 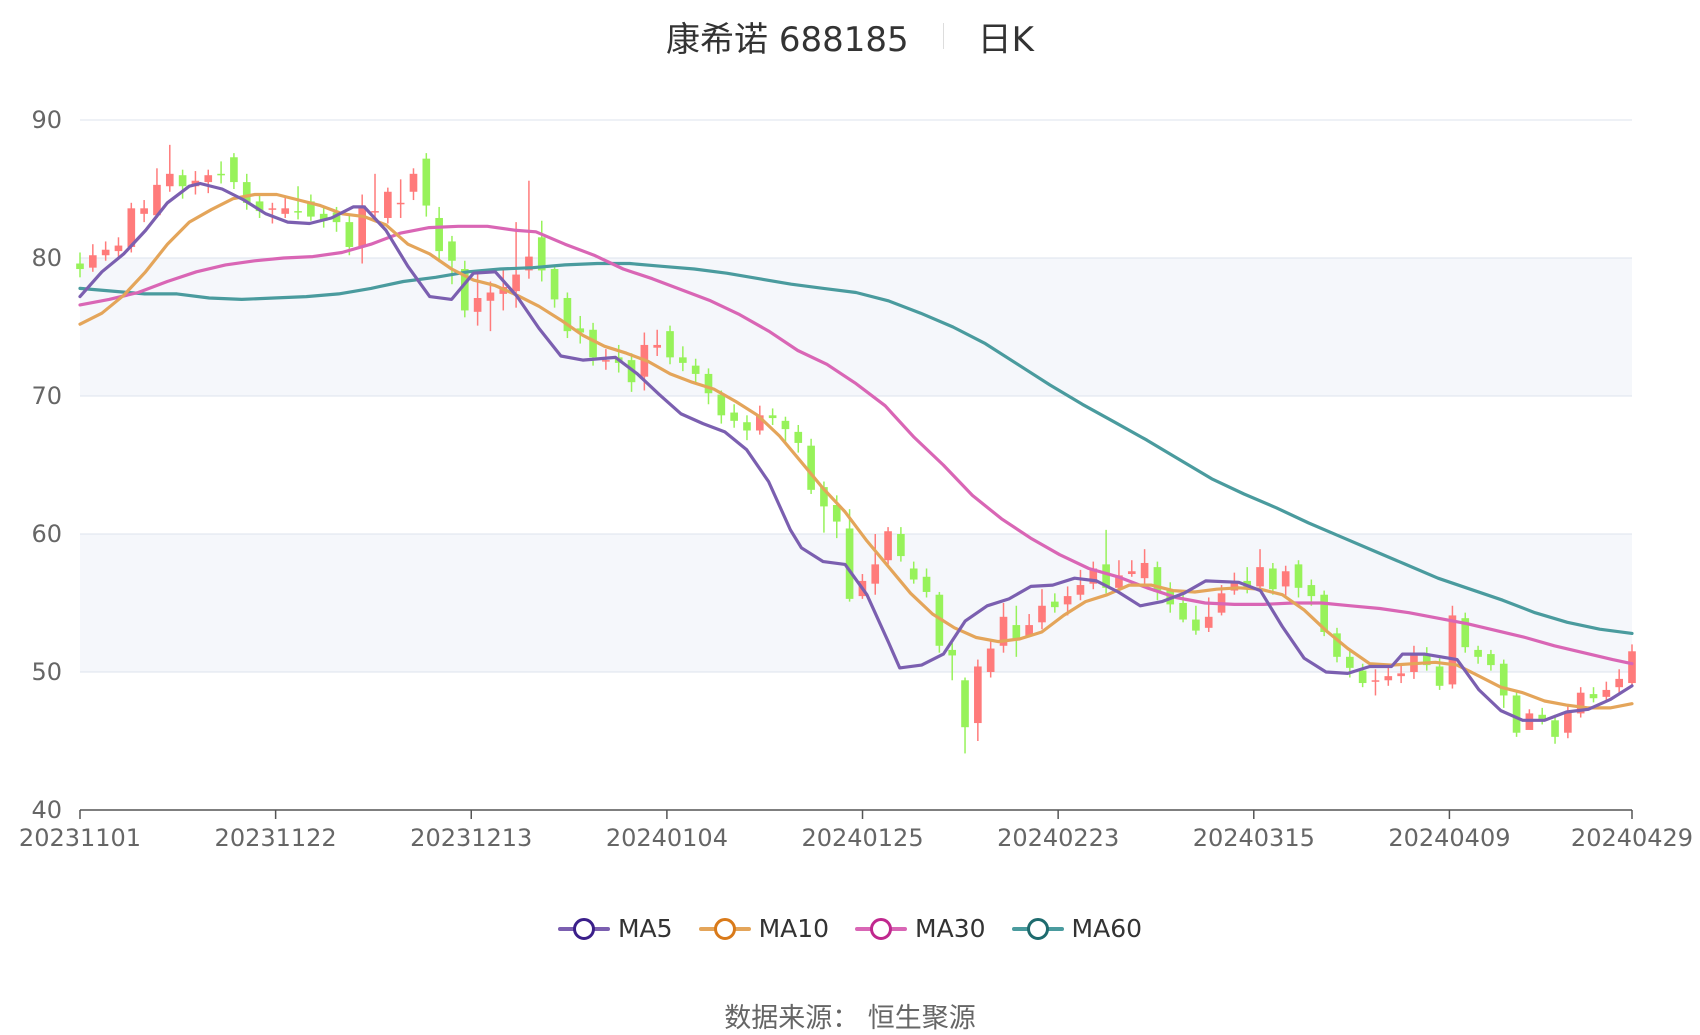 I want to click on y-tick-label: 60, so click(x=46, y=534).